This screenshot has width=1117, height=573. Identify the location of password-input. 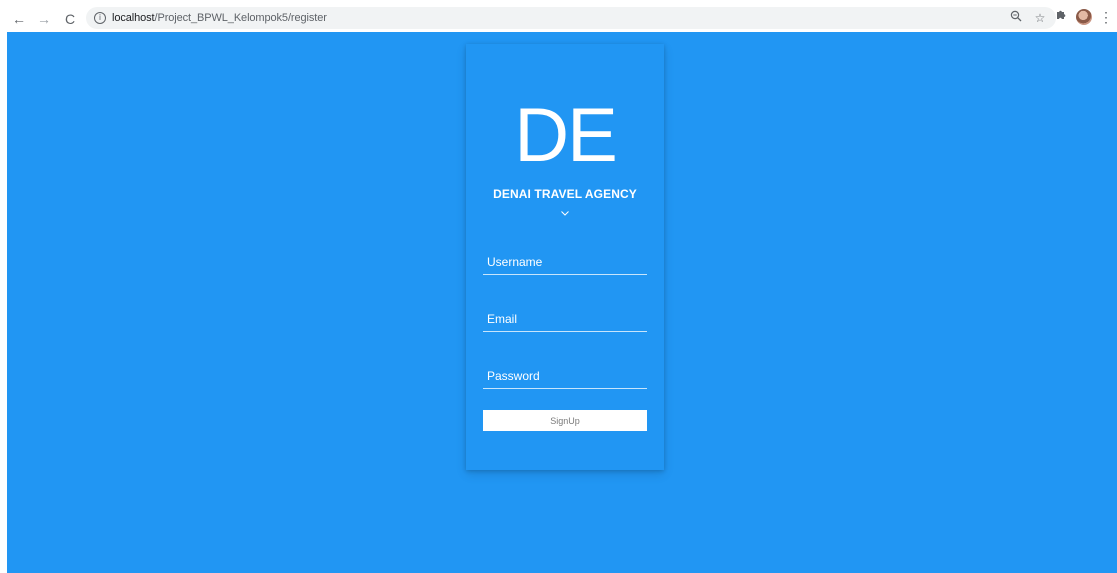
(565, 376).